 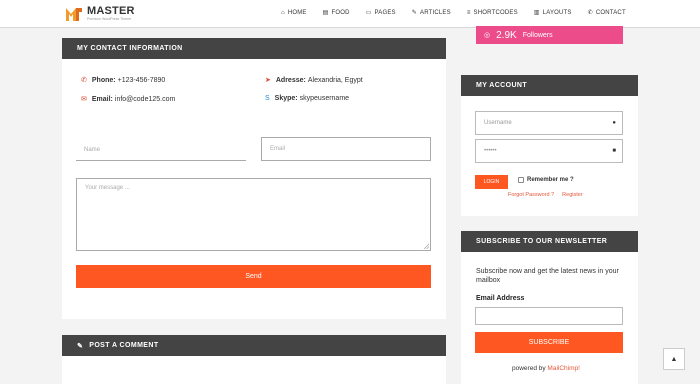 I want to click on nav-item-layouts: ▥ LAYOUTS, so click(x=552, y=13).